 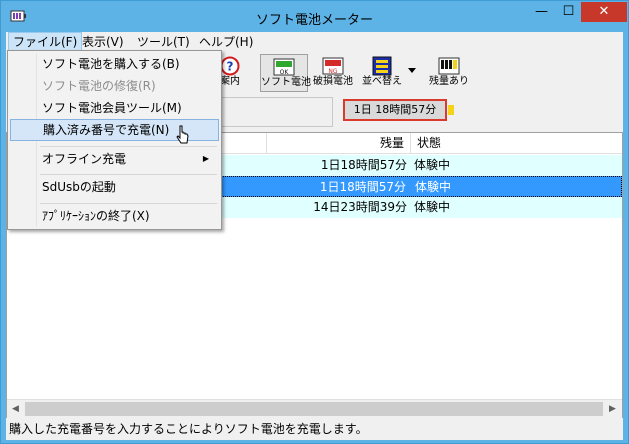 What do you see at coordinates (382, 81) in the screenshot?
I see `sort-label: 並べ替え` at bounding box center [382, 81].